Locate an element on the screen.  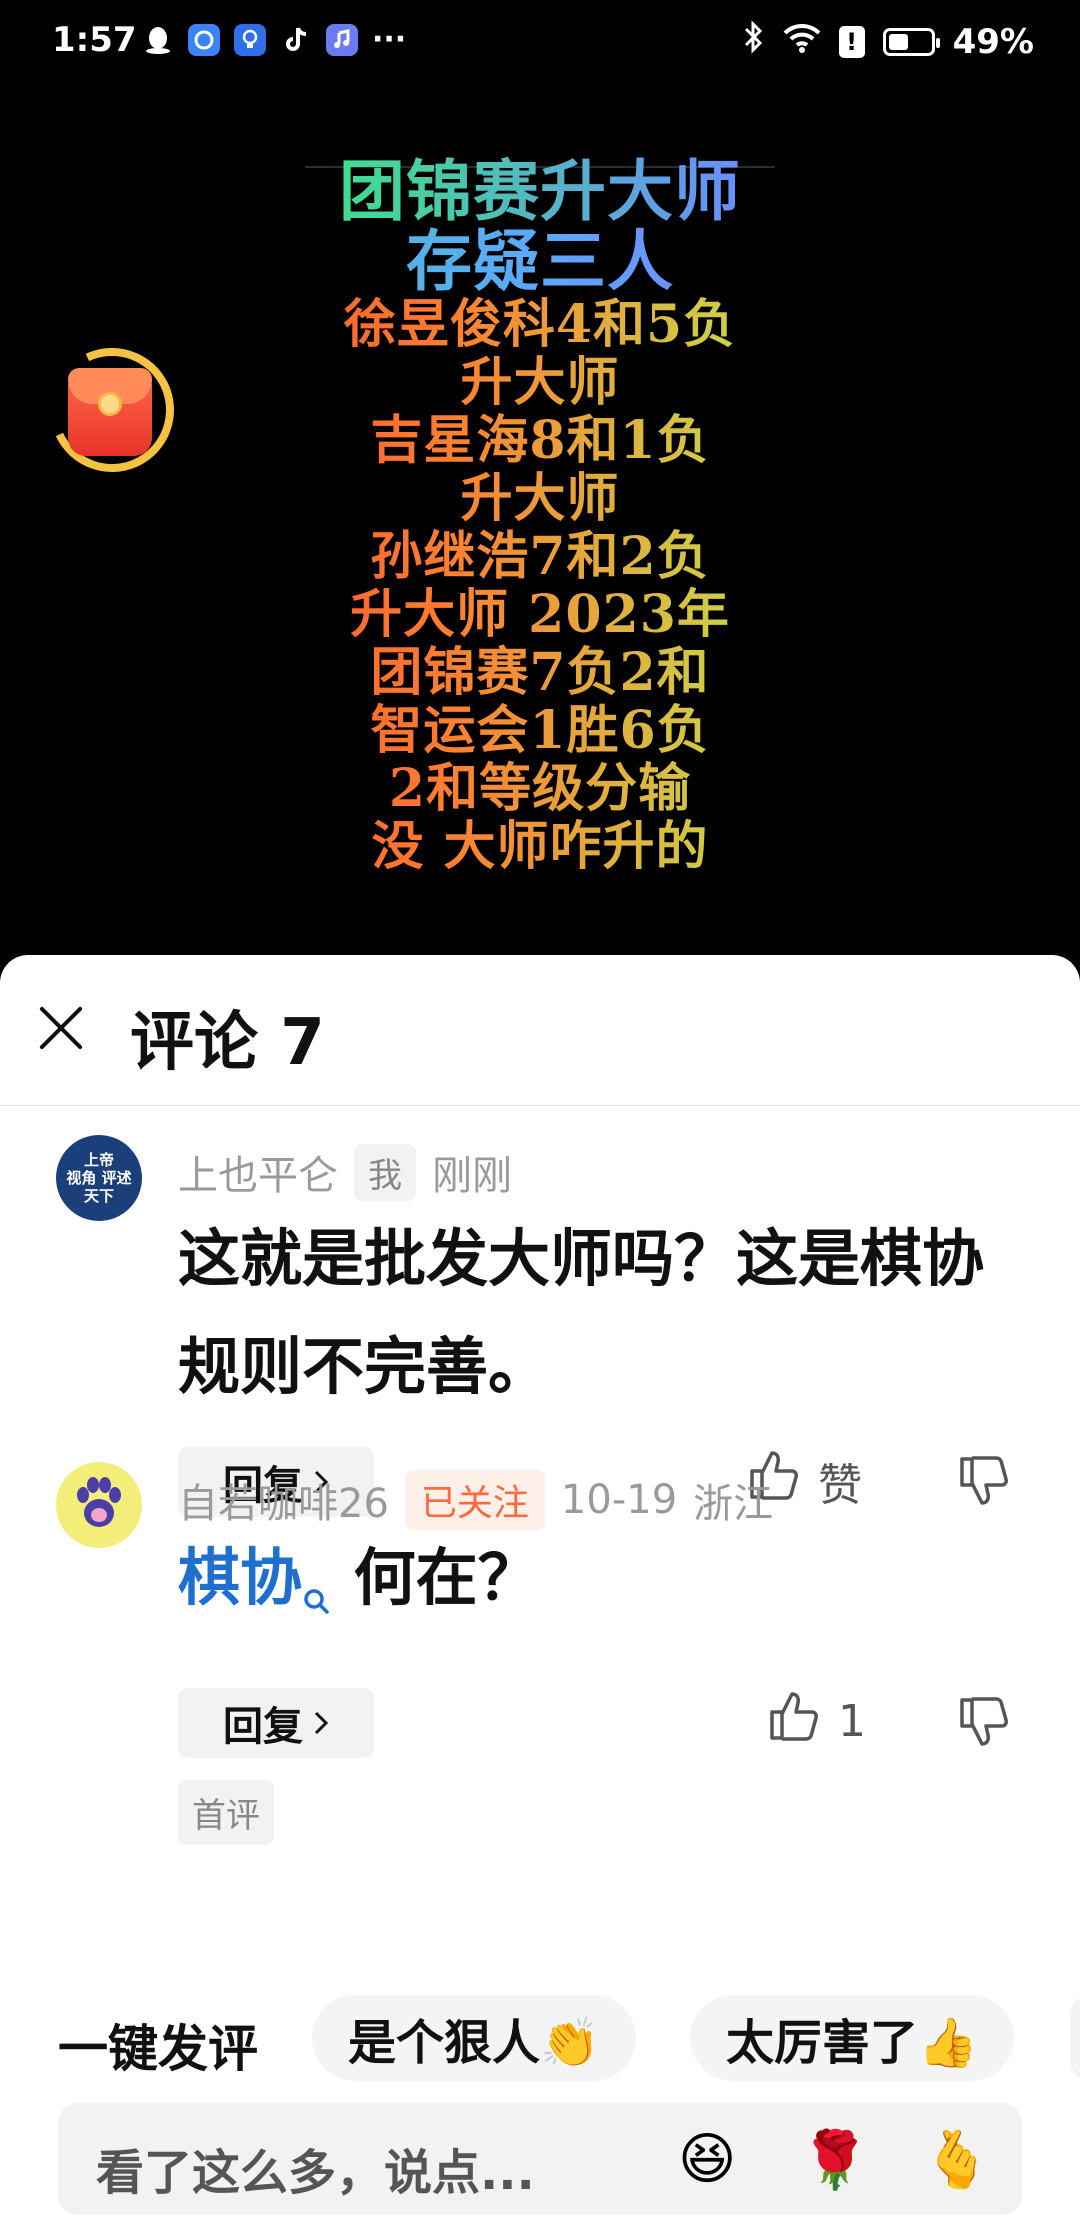
red-envelope-button is located at coordinates (112, 410).